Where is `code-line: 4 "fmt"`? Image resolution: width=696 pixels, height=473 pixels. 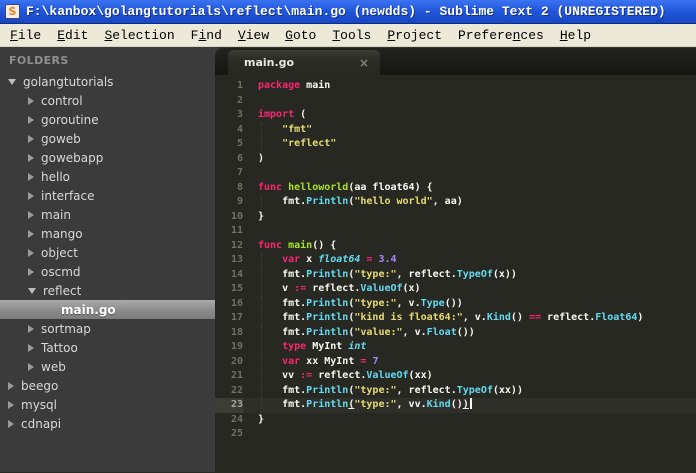 code-line: 4 "fmt" is located at coordinates (455, 130).